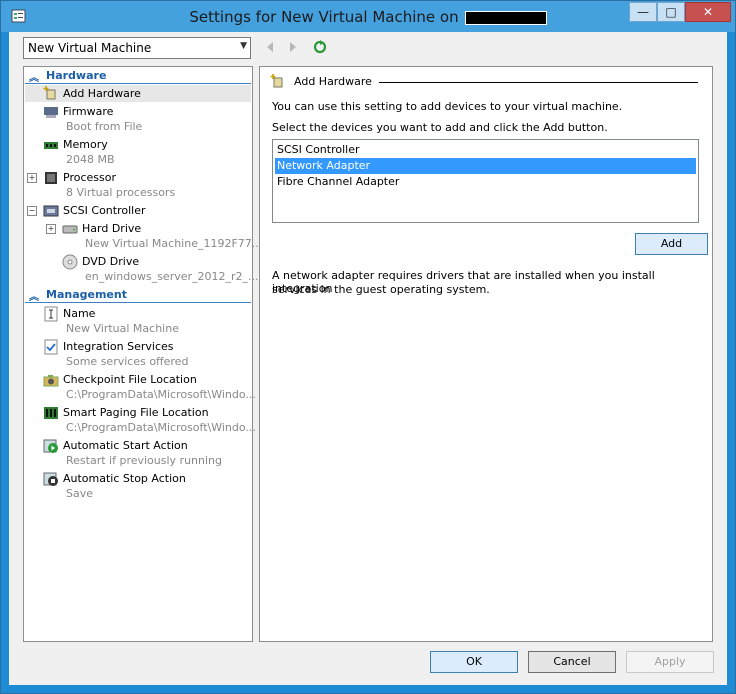 The width and height of the screenshot is (736, 694). I want to click on minimize-button: —, so click(643, 12).